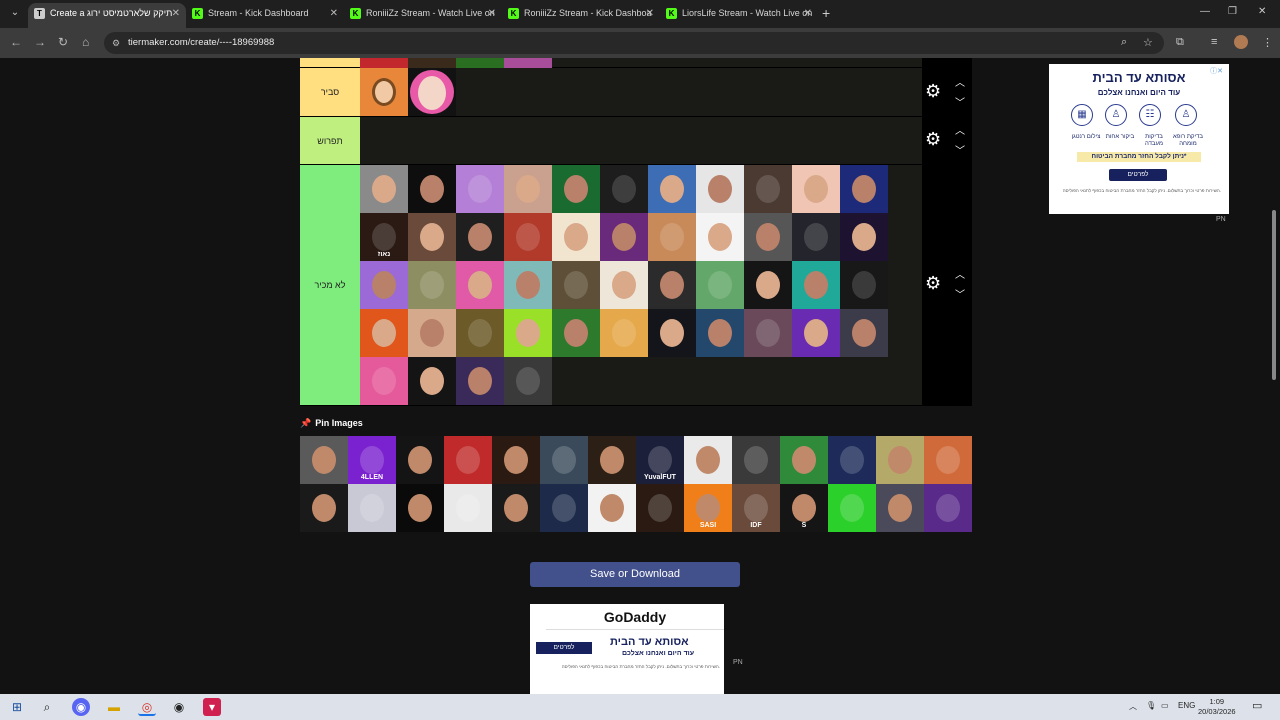 The image size is (1280, 720). I want to click on pin-image: SASI, so click(708, 508).